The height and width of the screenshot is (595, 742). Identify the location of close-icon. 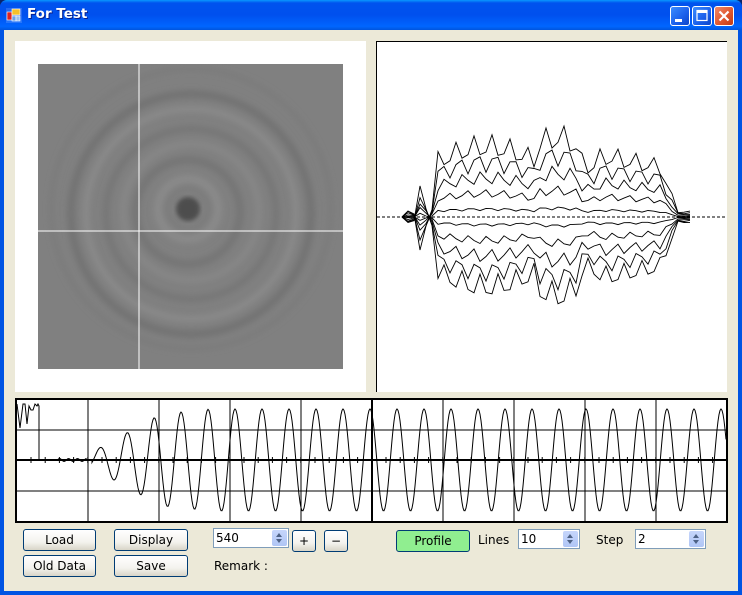
(724, 16).